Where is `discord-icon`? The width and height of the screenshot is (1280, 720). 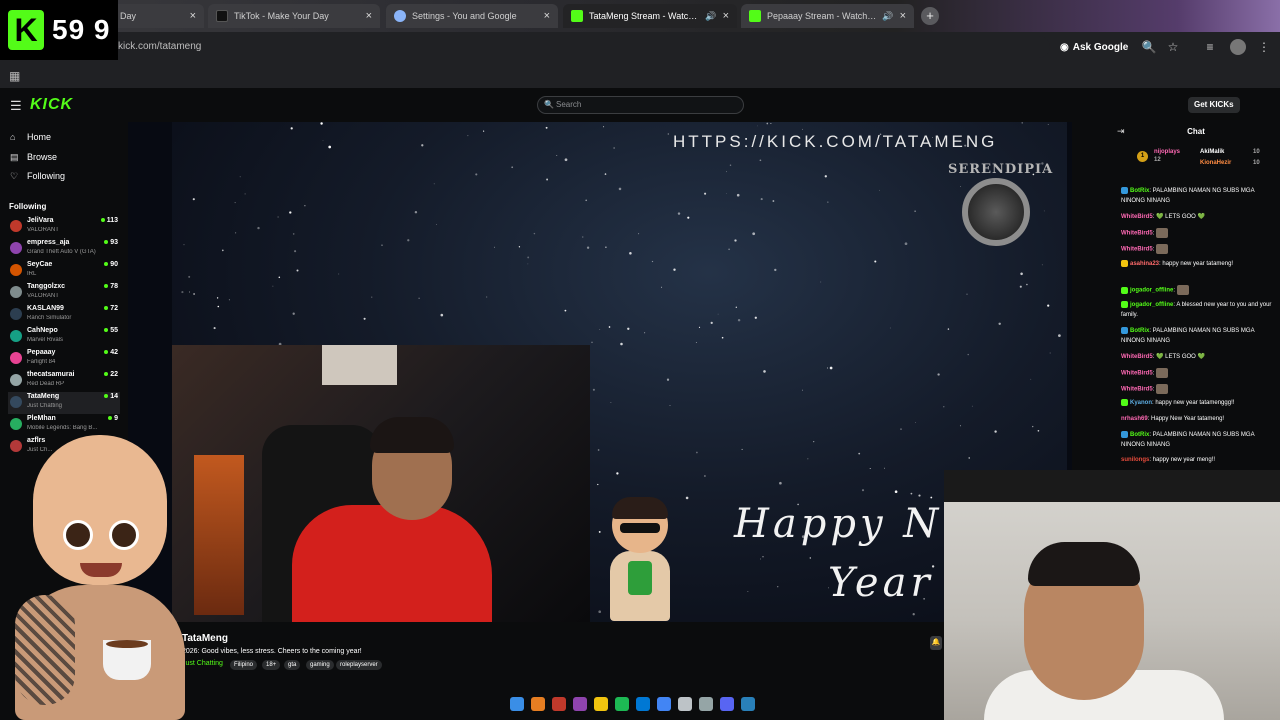 discord-icon is located at coordinates (727, 704).